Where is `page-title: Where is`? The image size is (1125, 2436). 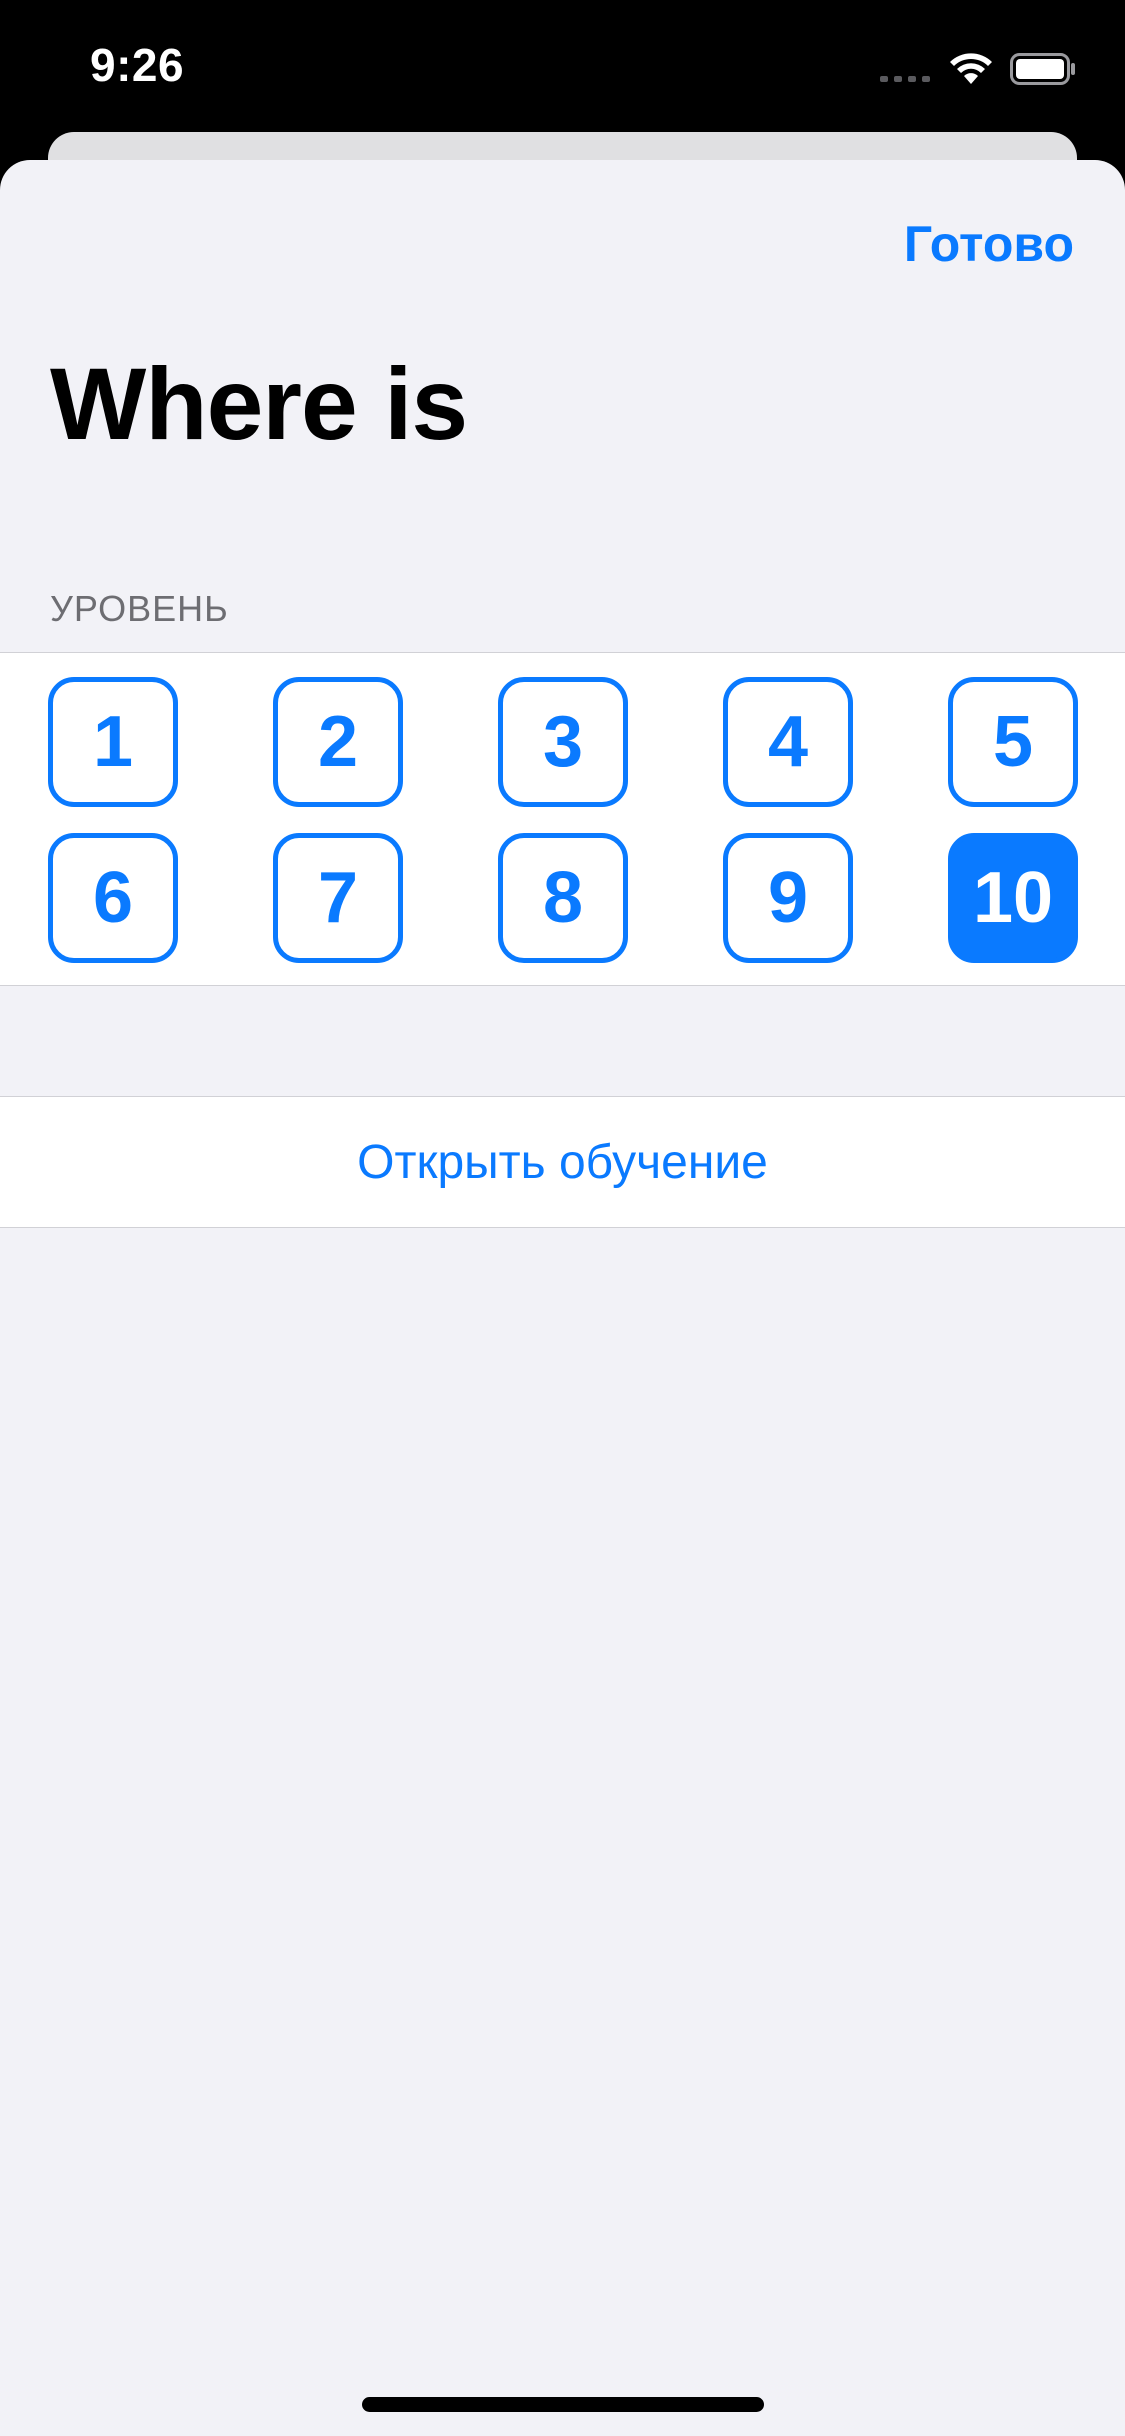 page-title: Where is is located at coordinates (259, 404).